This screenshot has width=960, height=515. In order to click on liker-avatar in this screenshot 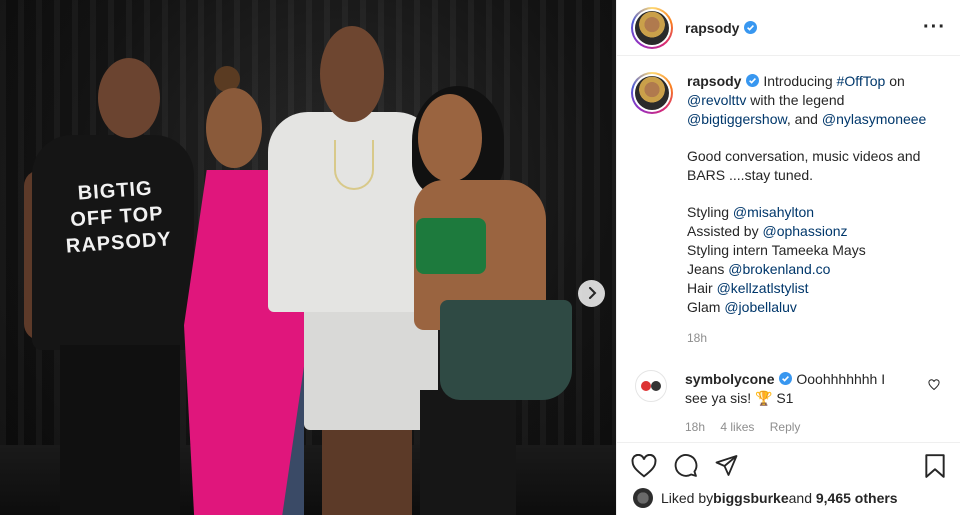, I will do `click(643, 498)`.